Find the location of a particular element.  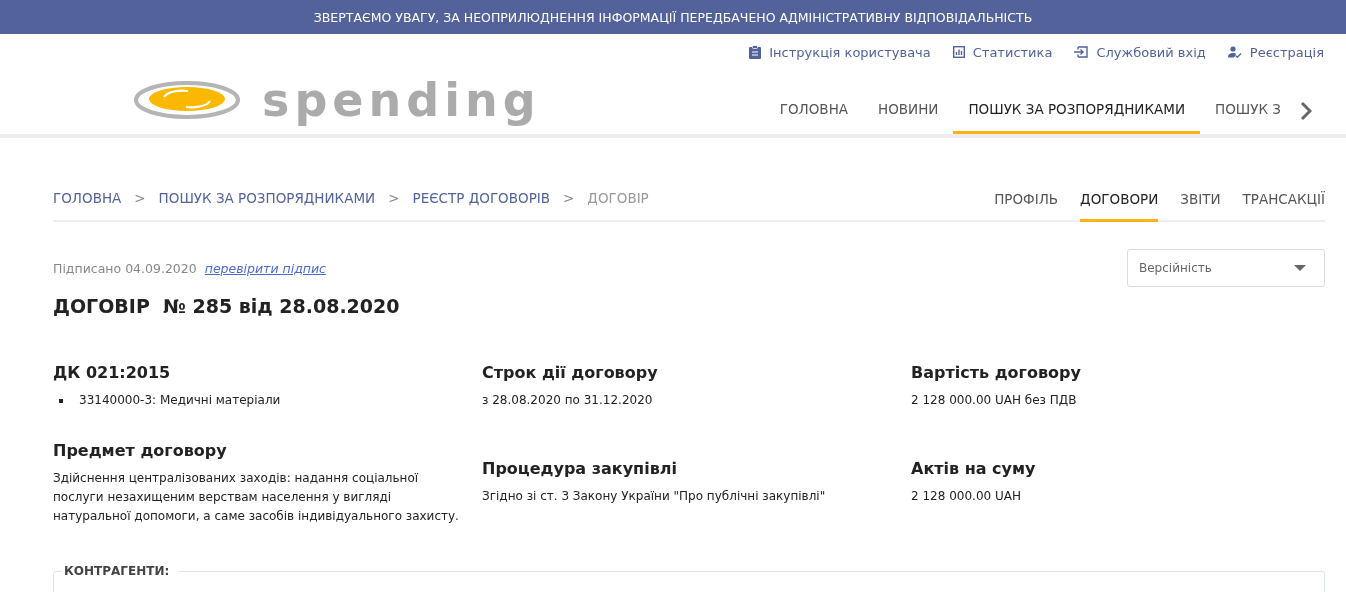

field-heading: Актів на суму is located at coordinates (974, 468).